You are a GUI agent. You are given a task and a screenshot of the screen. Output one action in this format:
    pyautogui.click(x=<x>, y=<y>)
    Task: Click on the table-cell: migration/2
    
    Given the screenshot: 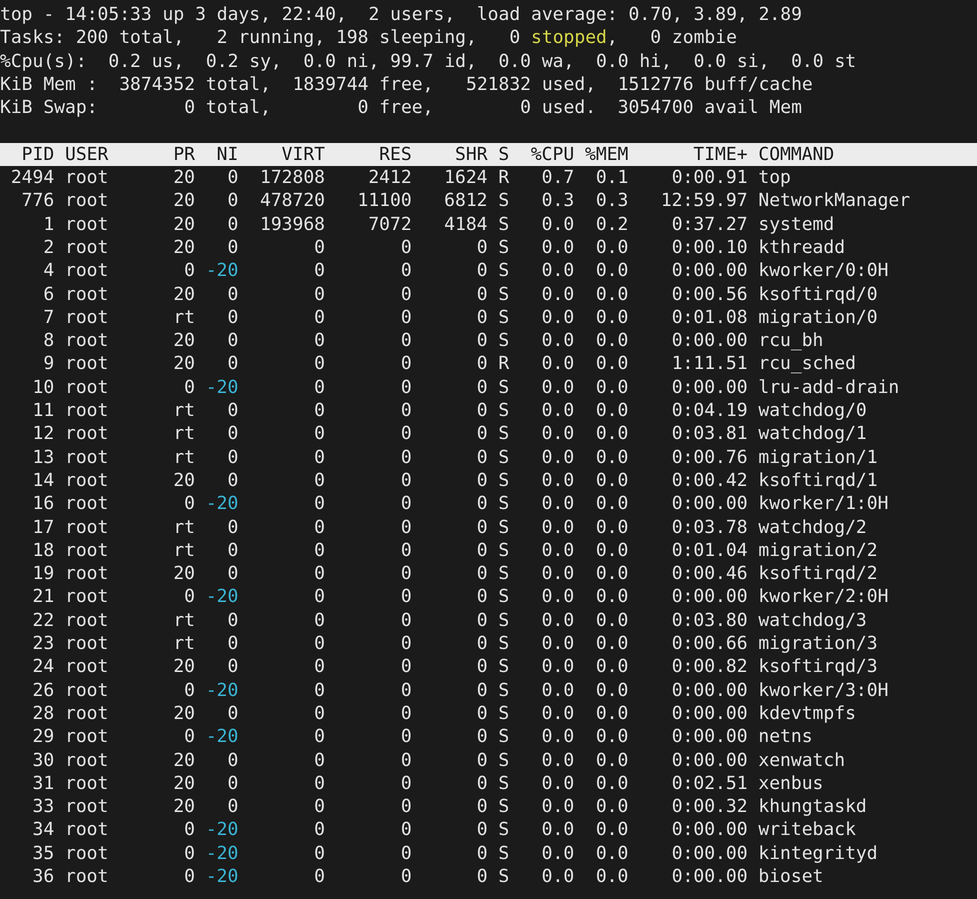 What is the action you would take?
    pyautogui.click(x=818, y=550)
    